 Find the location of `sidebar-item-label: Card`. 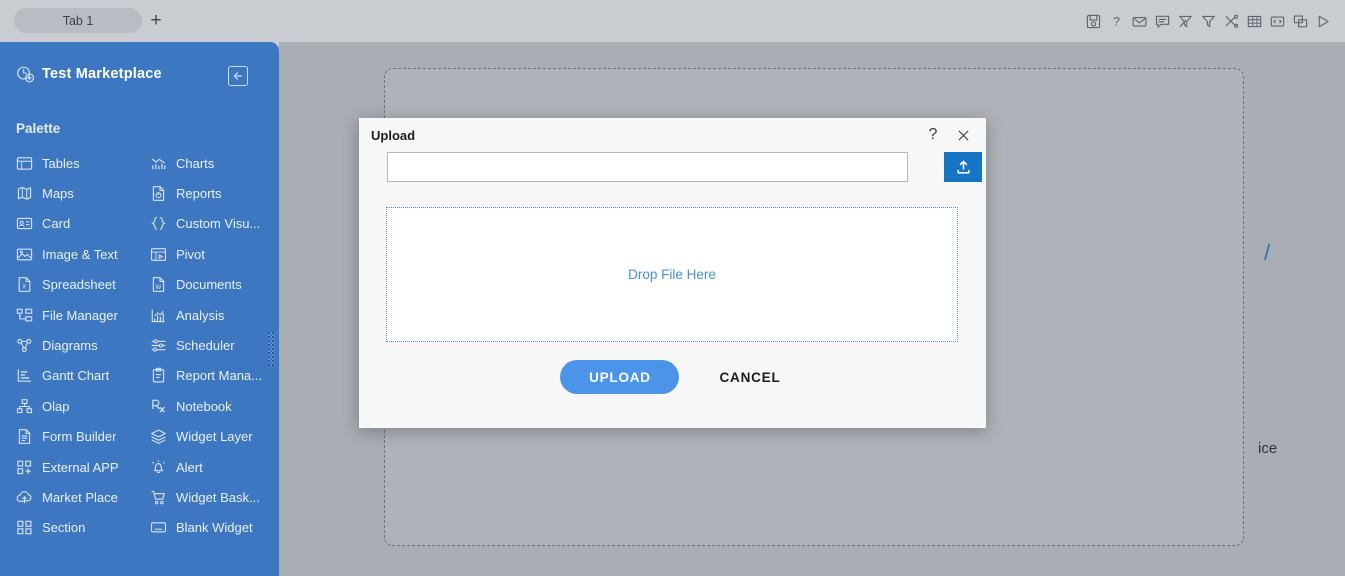

sidebar-item-label: Card is located at coordinates (56, 224).